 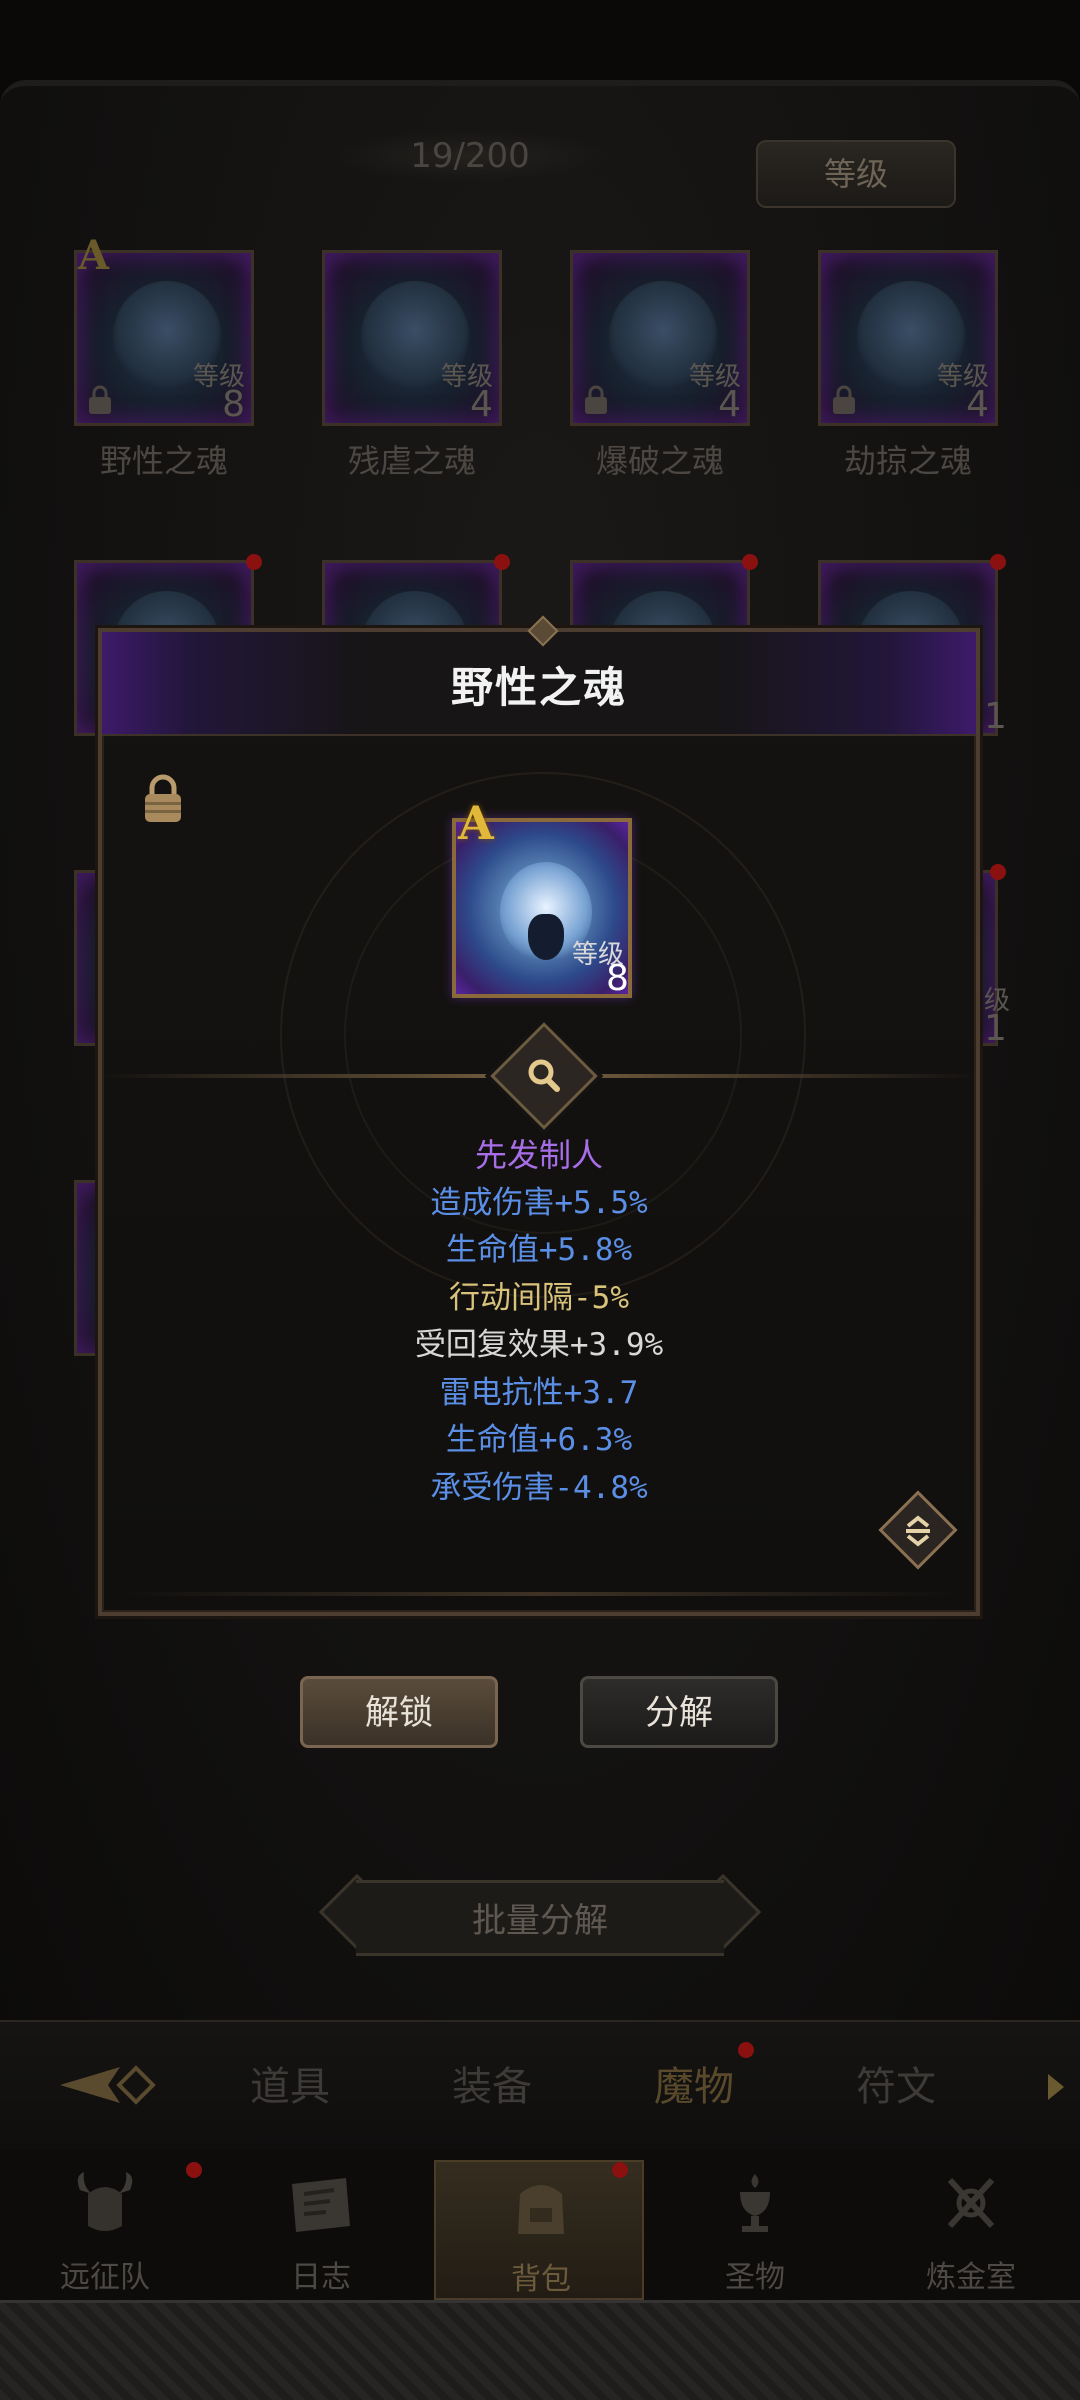 I want to click on map-scroll-icon, so click(x=321, y=2205).